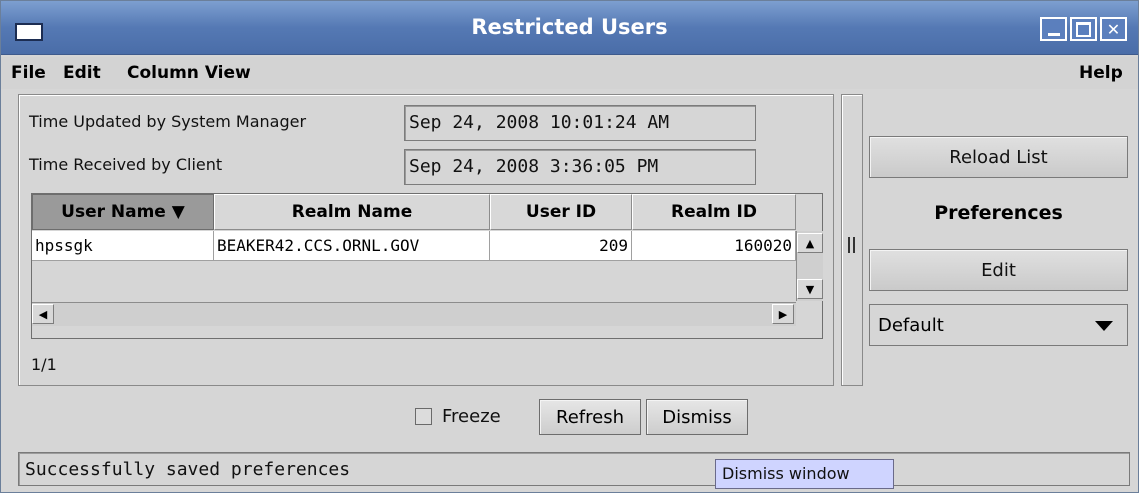 Image resolution: width=1139 pixels, height=493 pixels. Describe the element at coordinates (783, 314) in the screenshot. I see `arrow-right-icon: ▶` at that location.